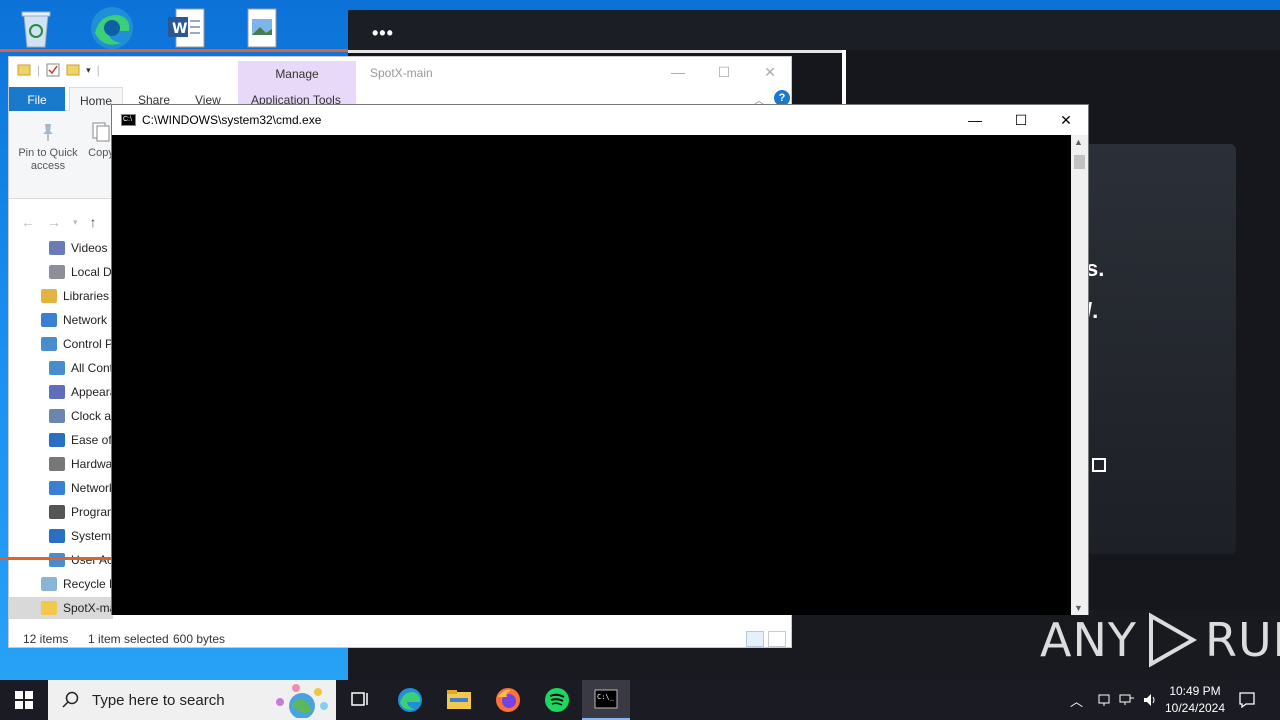  What do you see at coordinates (88, 608) in the screenshot?
I see `tree-item-label: SpotX-ma` at bounding box center [88, 608].